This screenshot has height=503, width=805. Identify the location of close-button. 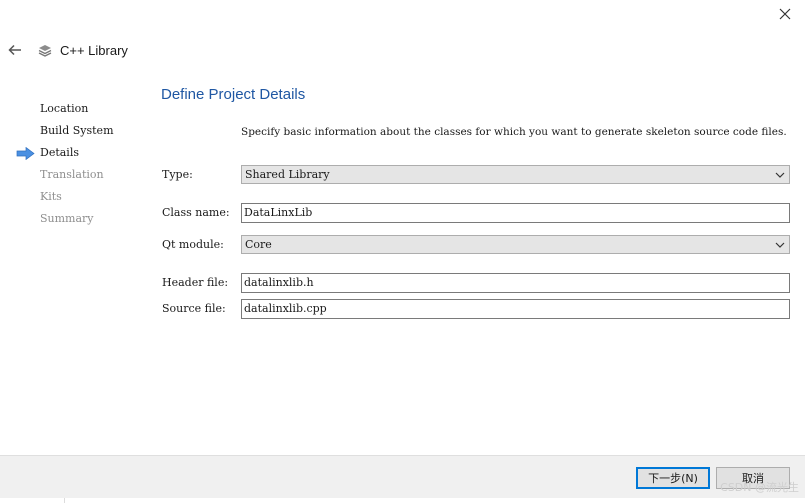
(785, 14).